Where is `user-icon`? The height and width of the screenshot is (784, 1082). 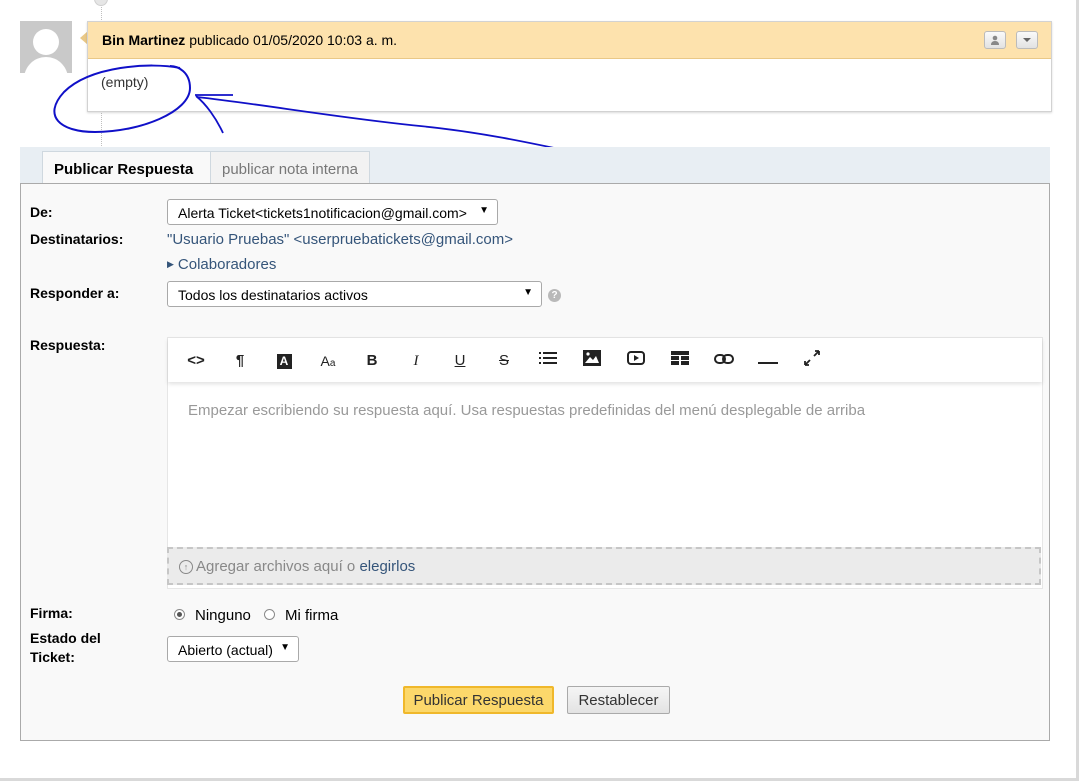
user-icon is located at coordinates (995, 40).